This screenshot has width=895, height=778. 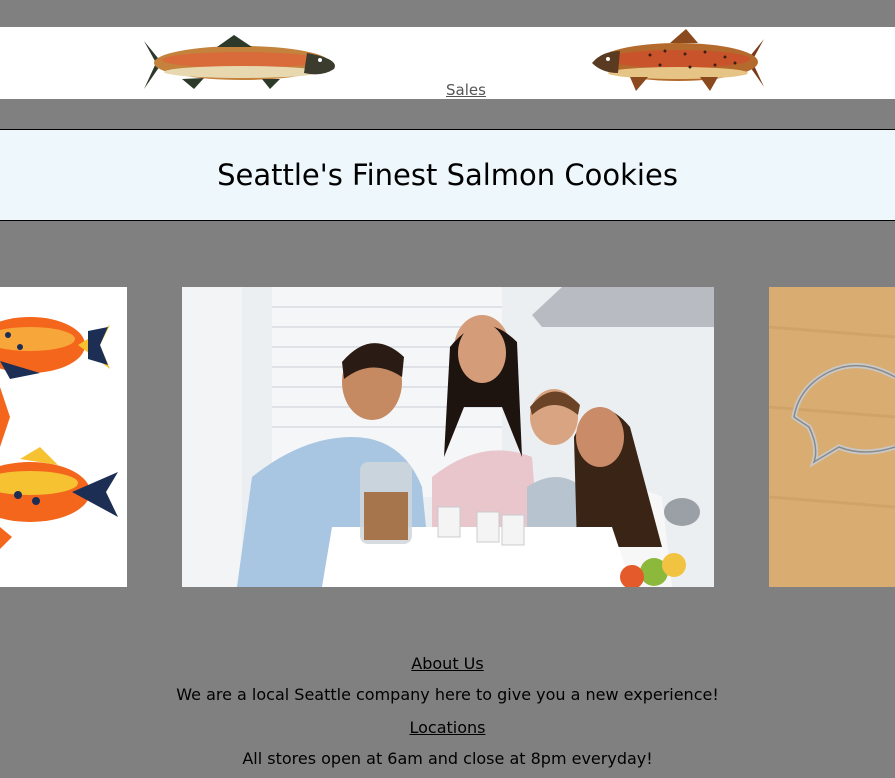 I want to click on about-us-link: About Us, so click(x=447, y=665).